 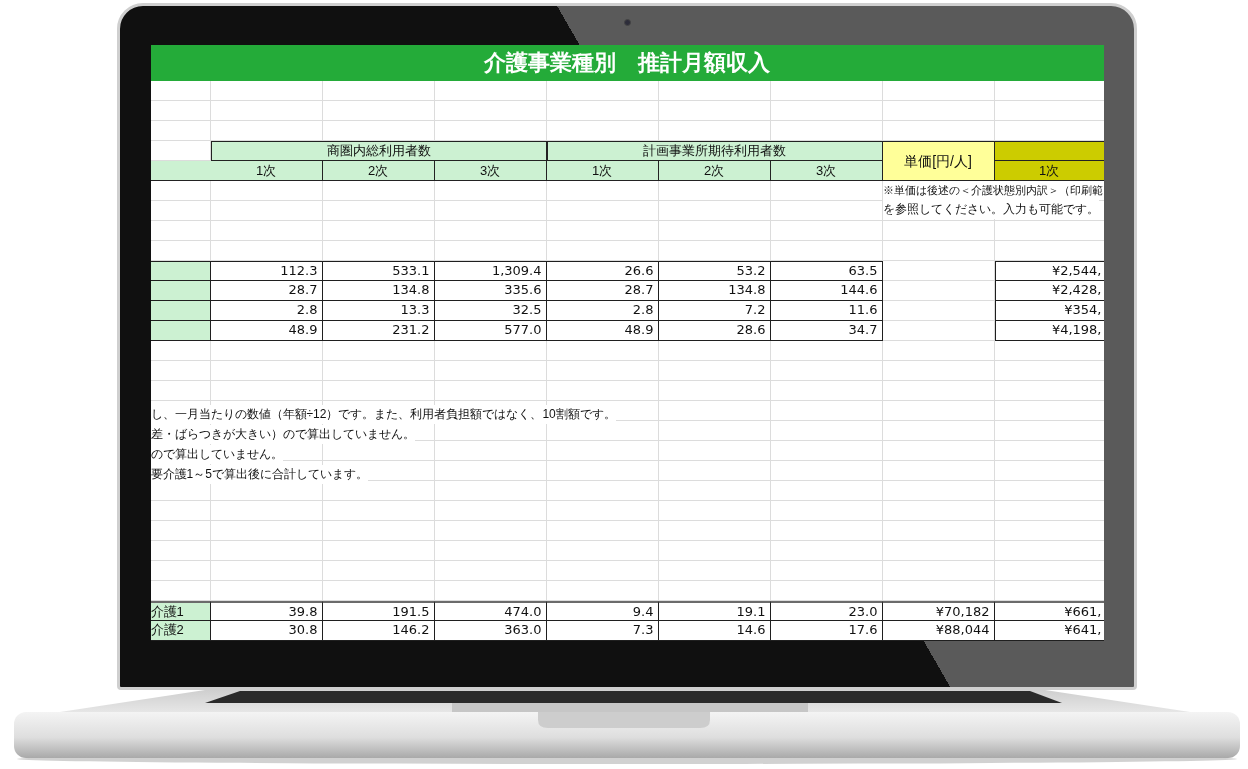 I want to click on number-cell: 17.6, so click(x=826, y=631).